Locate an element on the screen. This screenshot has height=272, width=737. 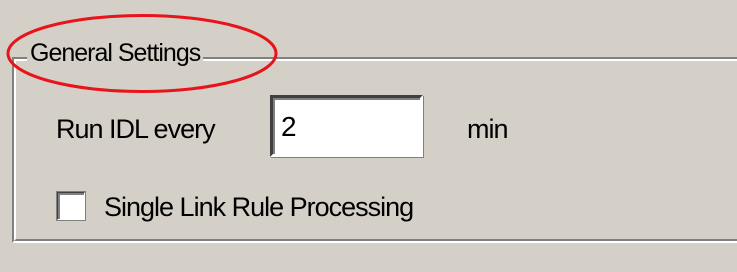
run-interval-input is located at coordinates (346, 126).